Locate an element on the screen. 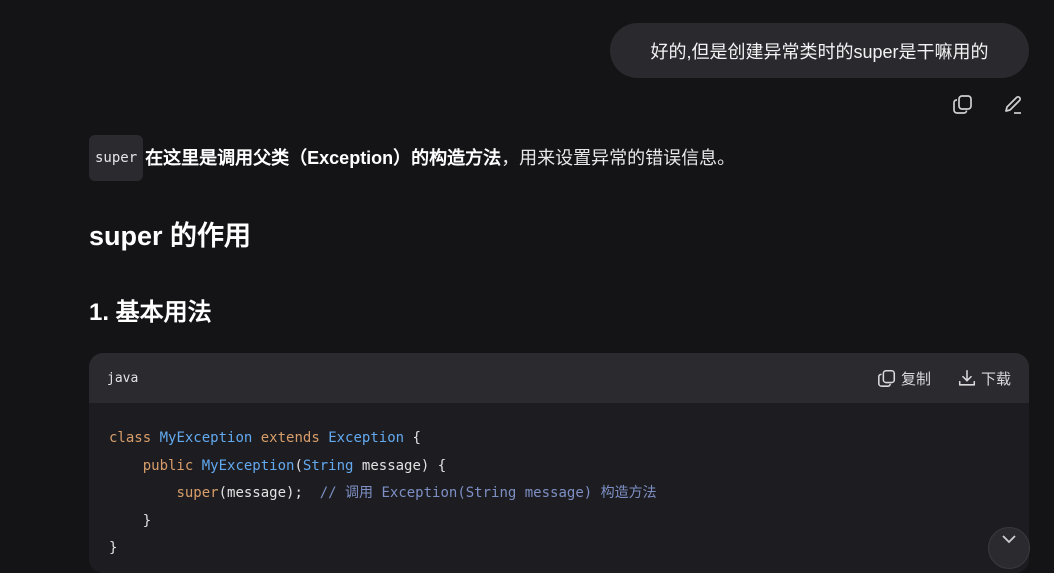 Image resolution: width=1054 pixels, height=573 pixels. copy-code-button: 复制 is located at coordinates (904, 378).